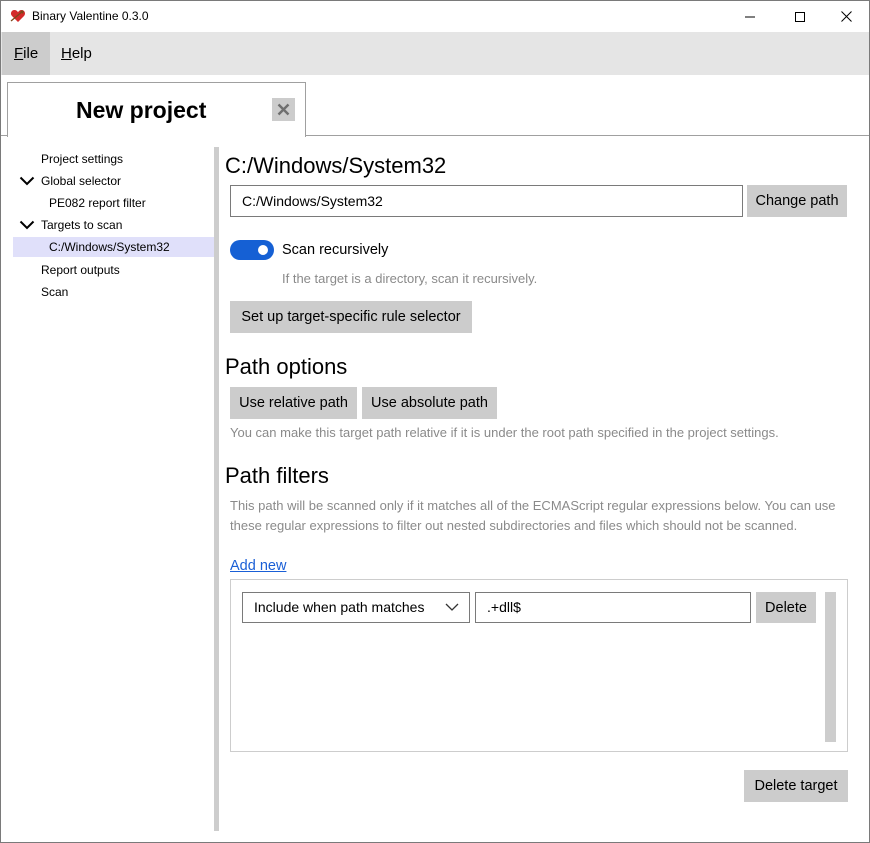 This screenshot has height=843, width=870. I want to click on path-filters-list: Include when path matches .+dll$ Delete, so click(539, 665).